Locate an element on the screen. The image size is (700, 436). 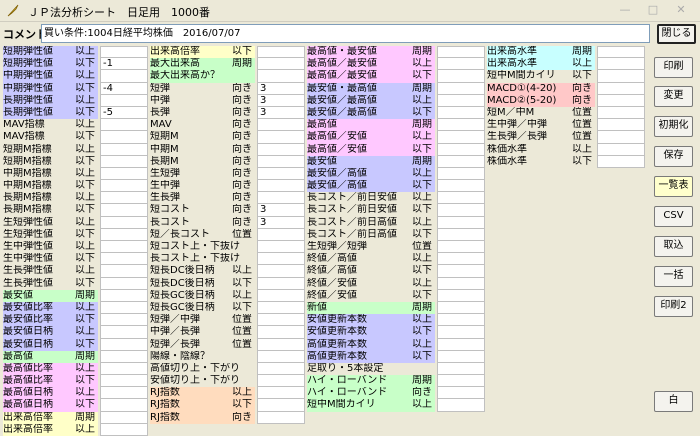
list-button: 一覧表 is located at coordinates (673, 186).